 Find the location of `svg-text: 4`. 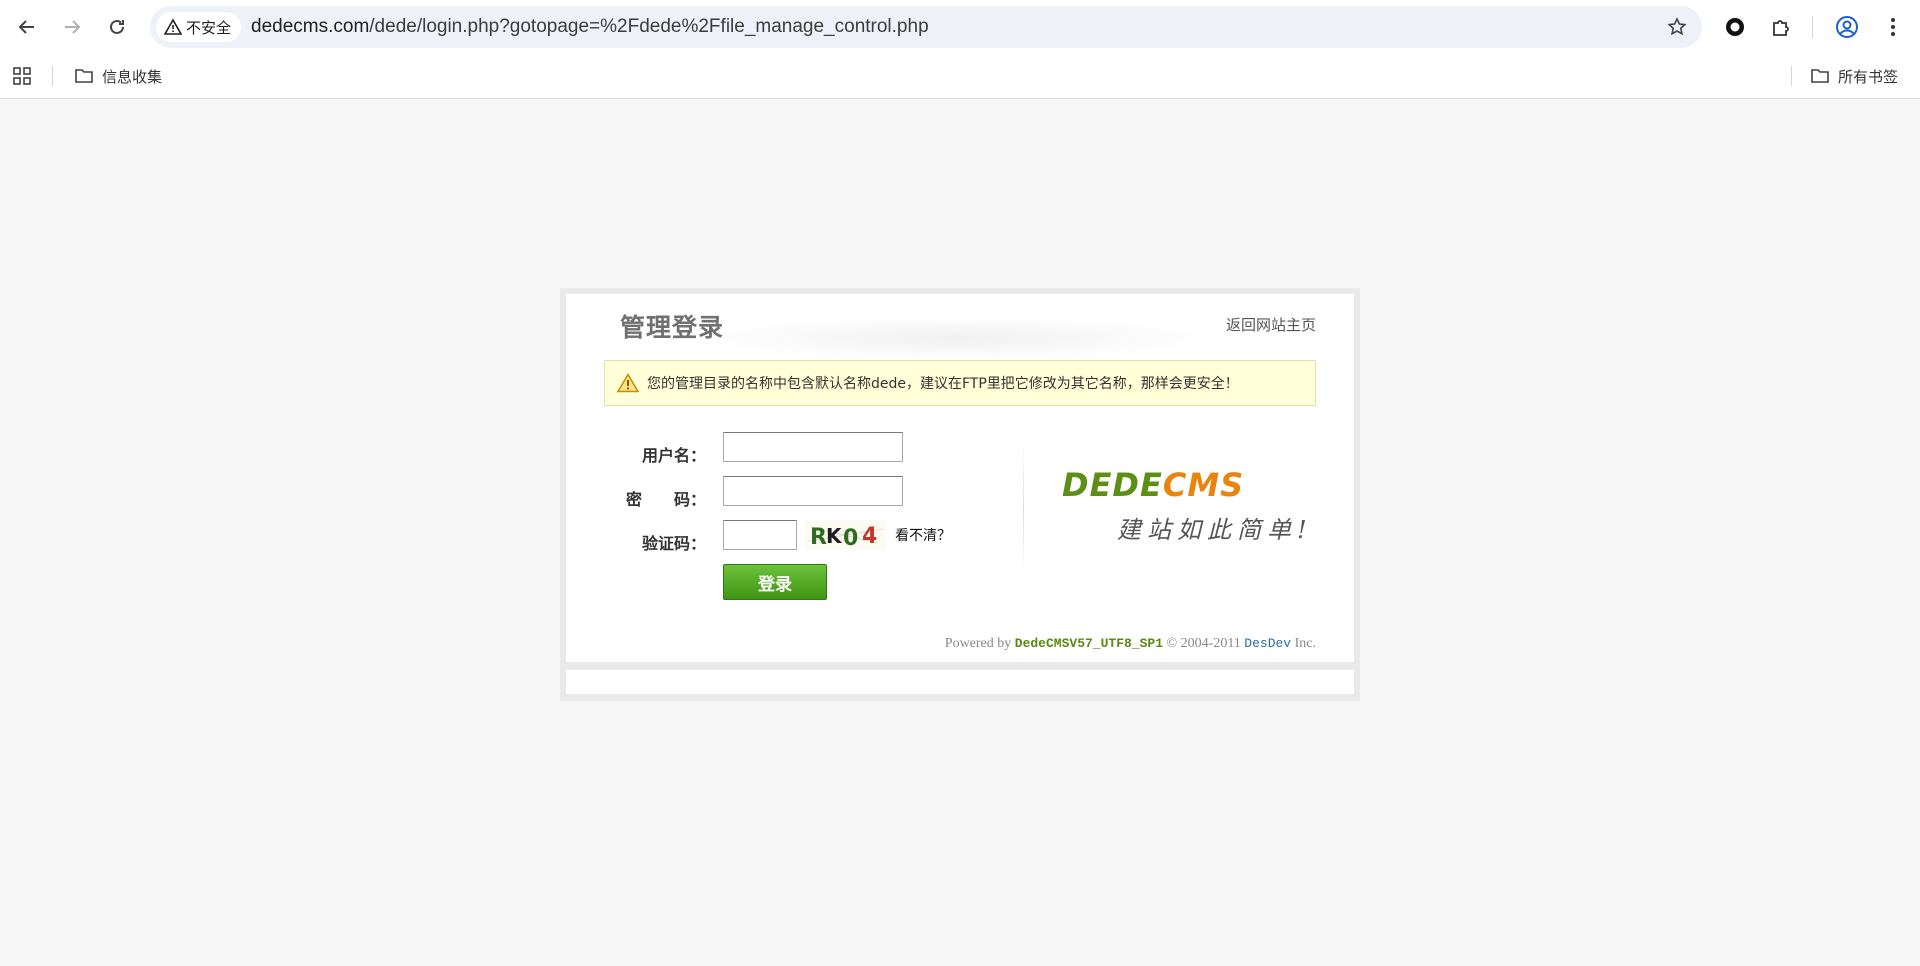

svg-text: 4 is located at coordinates (870, 536).